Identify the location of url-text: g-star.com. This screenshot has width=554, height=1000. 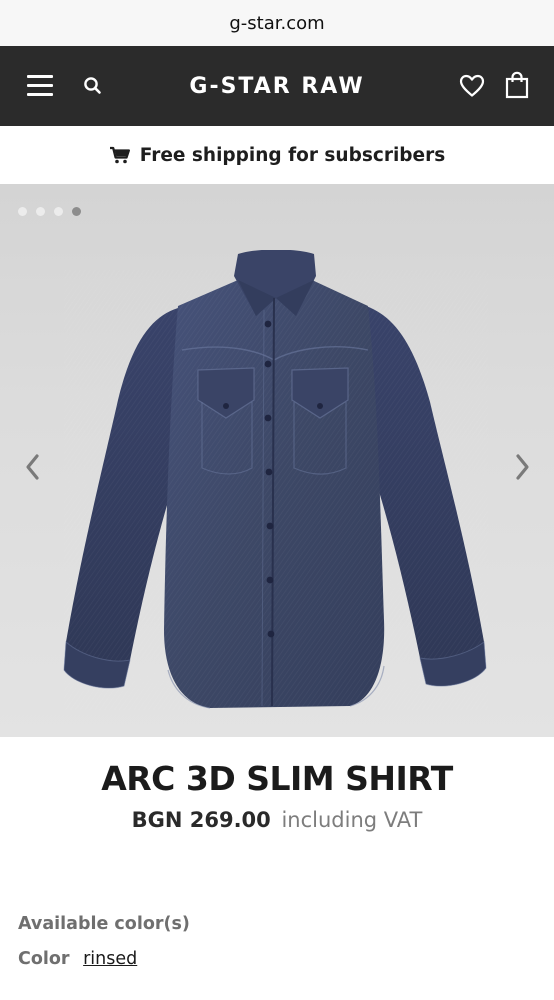
(277, 23).